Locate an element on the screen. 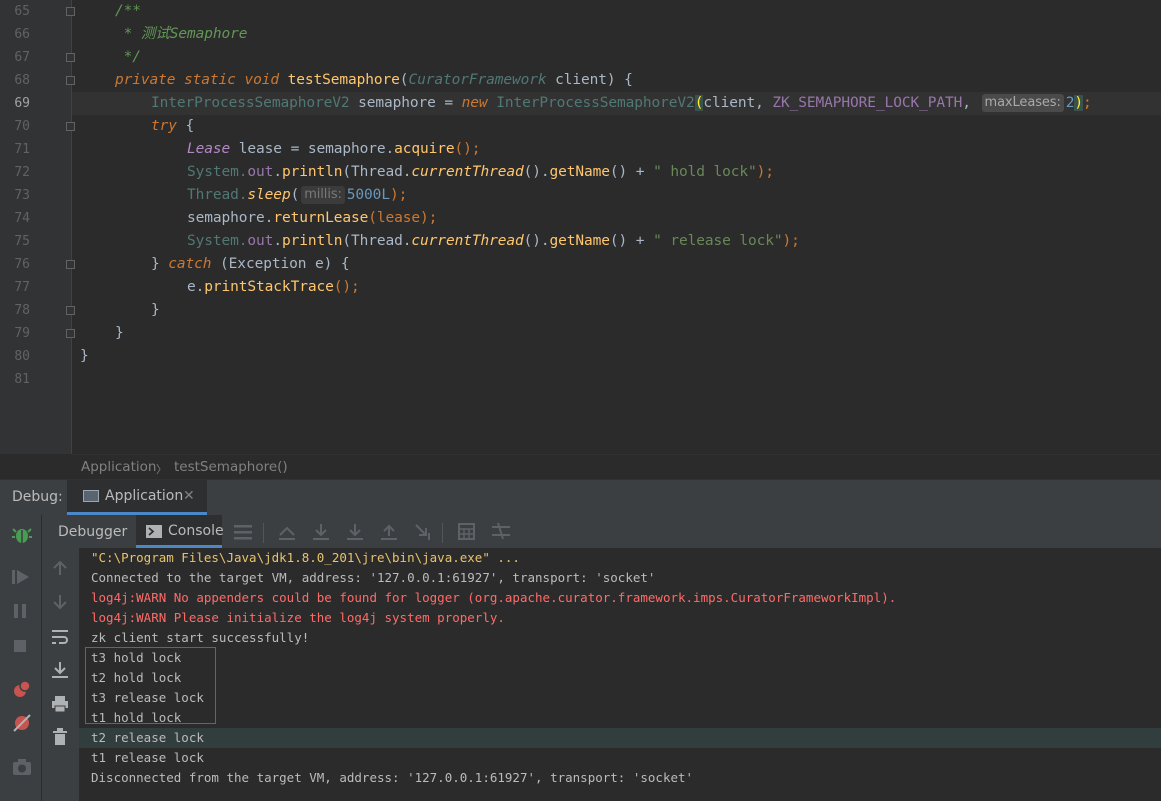 This screenshot has height=801, width=1161. code-line-73: Thread.sleep(millis: 5000L); is located at coordinates (297, 195).